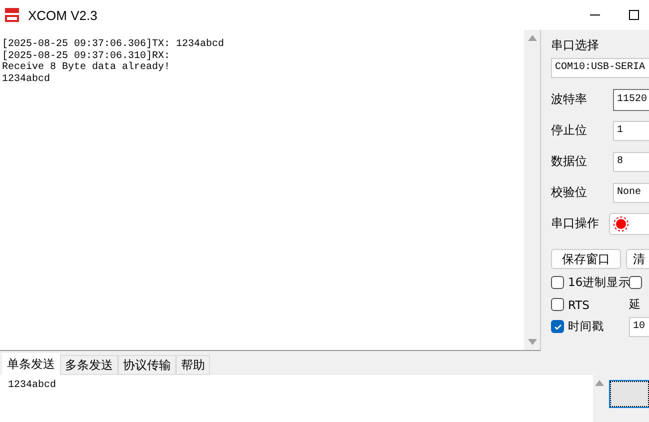 The height and width of the screenshot is (422, 649). I want to click on tab: 协议传输, so click(147, 365).